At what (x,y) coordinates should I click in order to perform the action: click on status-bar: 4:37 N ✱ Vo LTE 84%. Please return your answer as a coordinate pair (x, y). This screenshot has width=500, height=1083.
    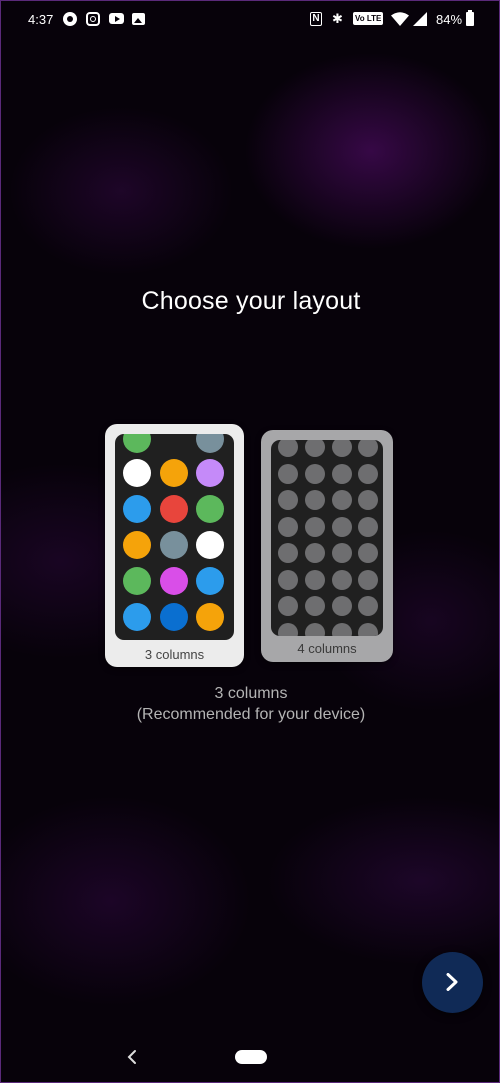
    Looking at the image, I should click on (250, 20).